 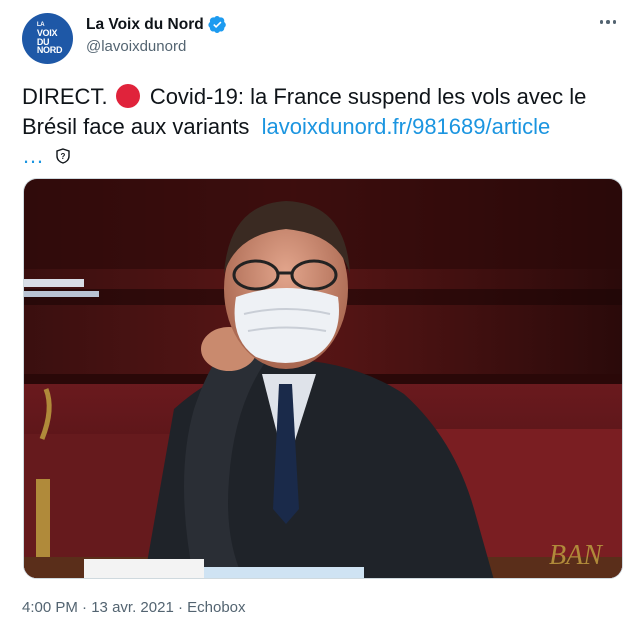 I want to click on avatar: LA VOIX DU NORD, so click(x=47, y=38).